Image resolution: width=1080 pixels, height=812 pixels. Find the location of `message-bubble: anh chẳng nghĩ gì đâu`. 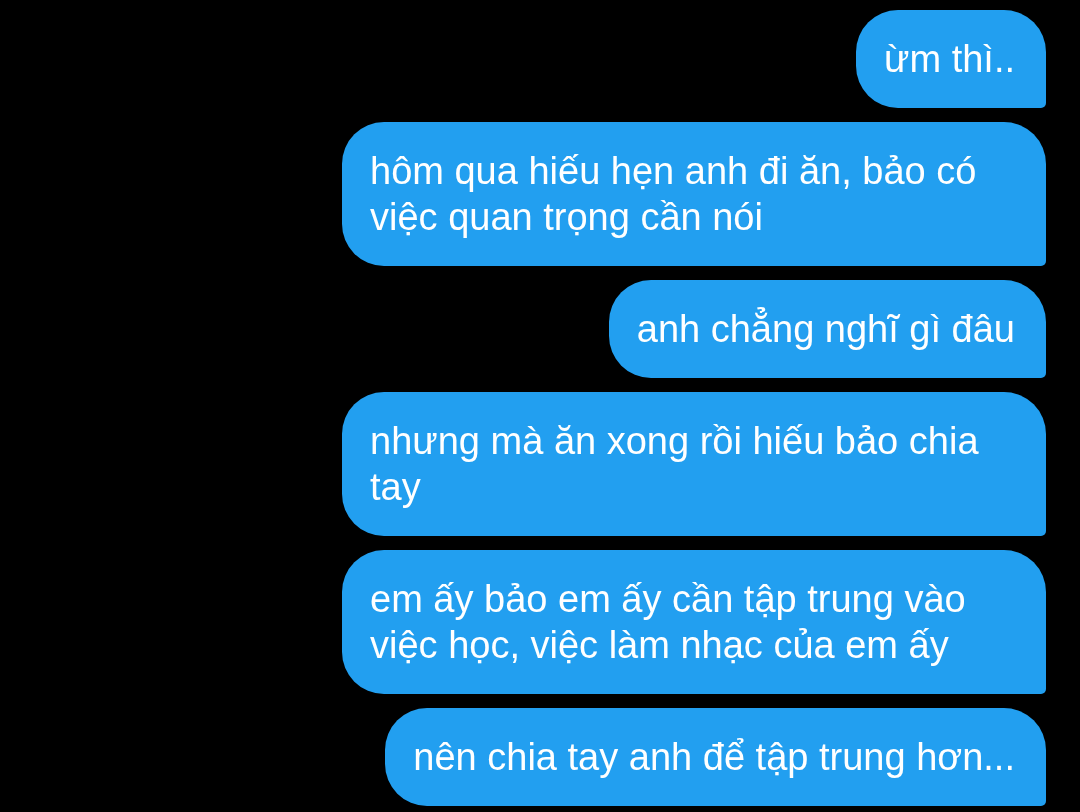

message-bubble: anh chẳng nghĩ gì đâu is located at coordinates (827, 329).